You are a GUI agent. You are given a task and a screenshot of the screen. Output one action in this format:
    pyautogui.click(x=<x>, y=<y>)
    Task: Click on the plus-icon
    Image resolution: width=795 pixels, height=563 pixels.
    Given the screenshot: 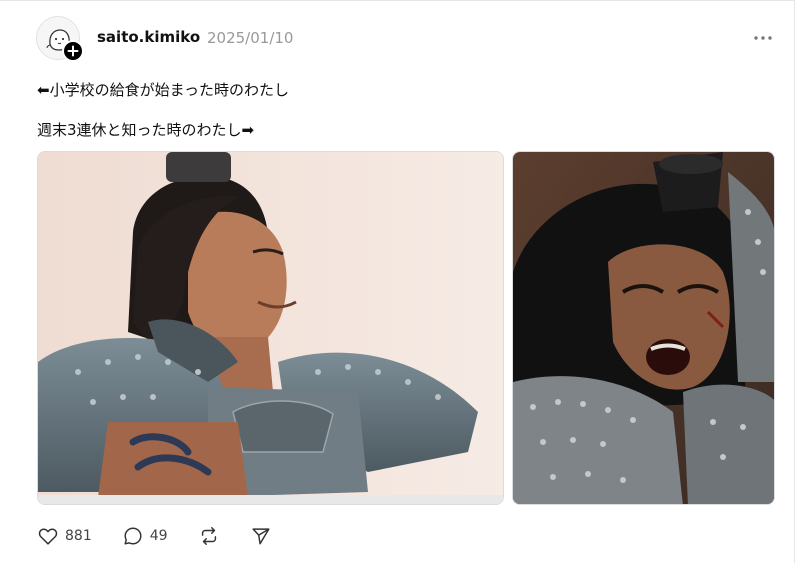 What is the action you would take?
    pyautogui.click(x=73, y=51)
    